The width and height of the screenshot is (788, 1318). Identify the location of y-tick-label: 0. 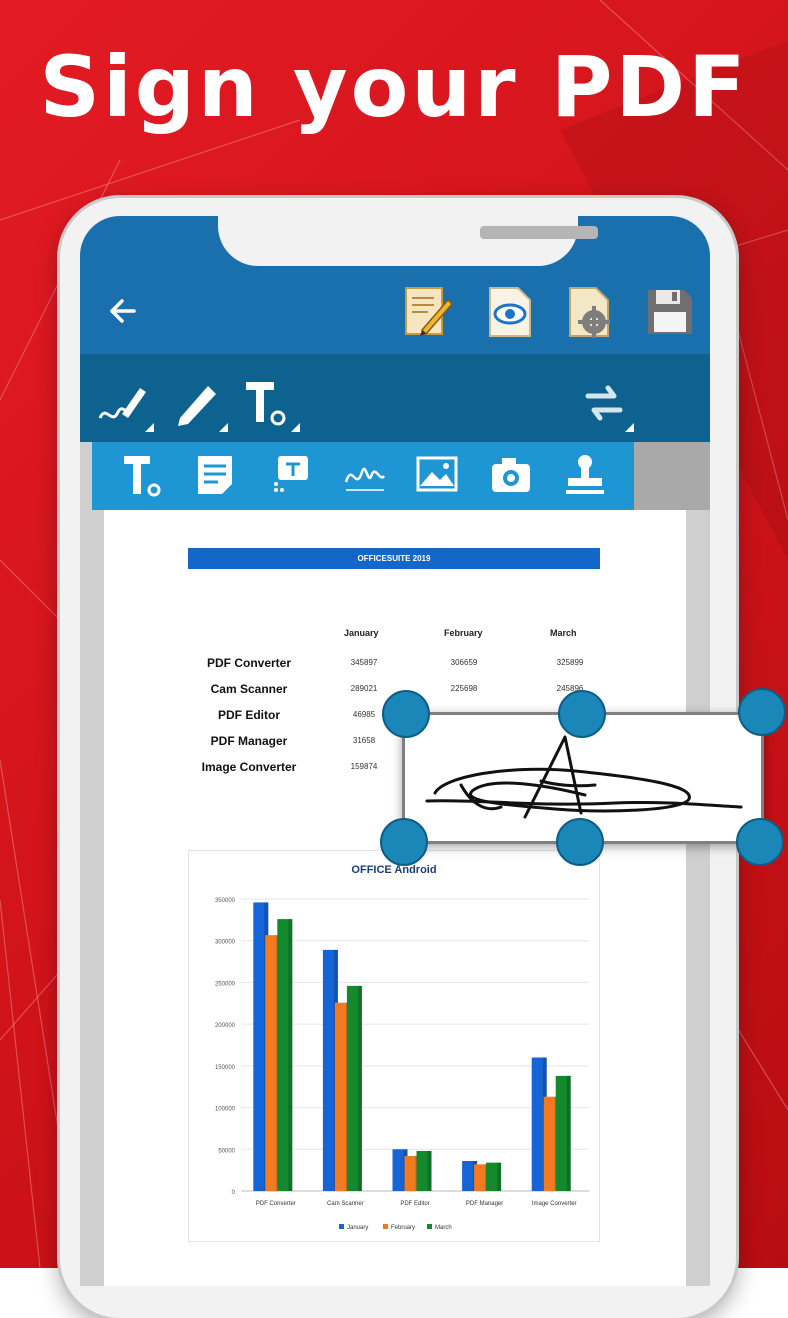
(234, 1193).